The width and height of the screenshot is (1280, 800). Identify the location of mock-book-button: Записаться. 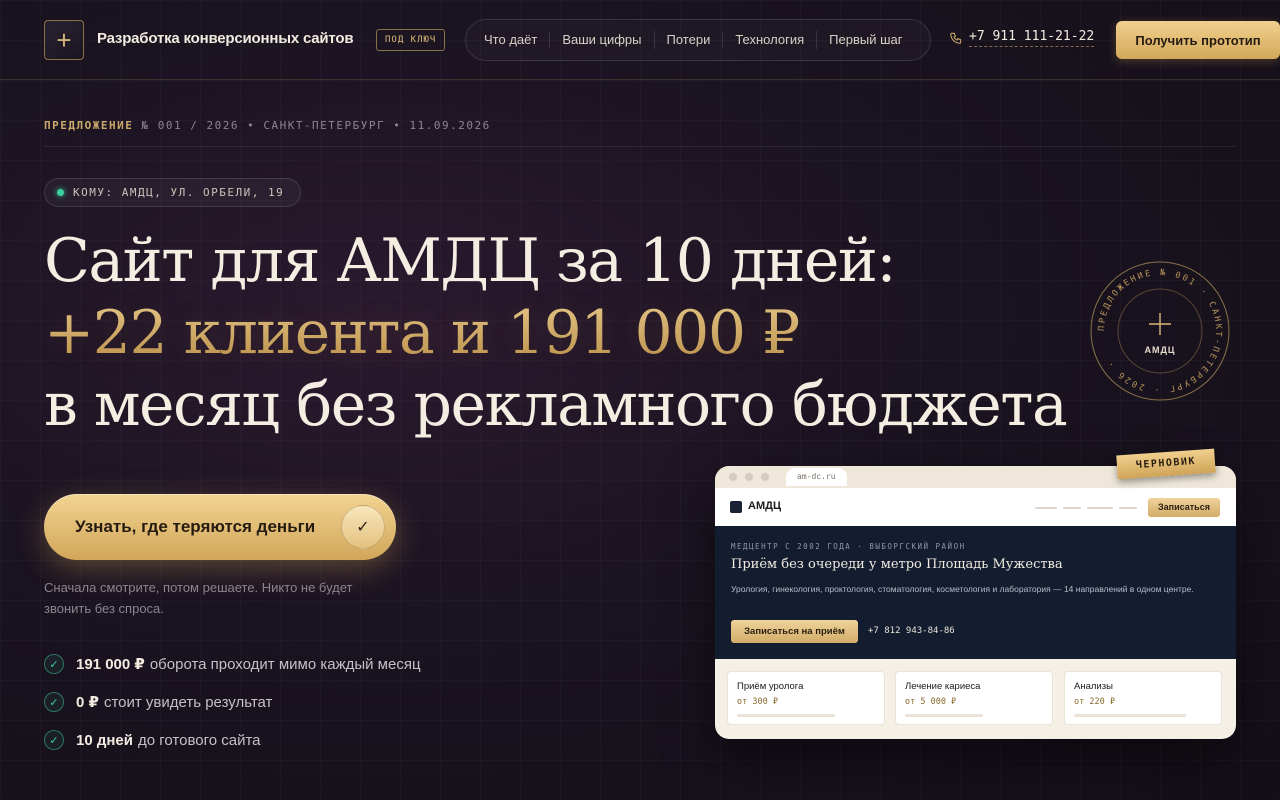
(1184, 507).